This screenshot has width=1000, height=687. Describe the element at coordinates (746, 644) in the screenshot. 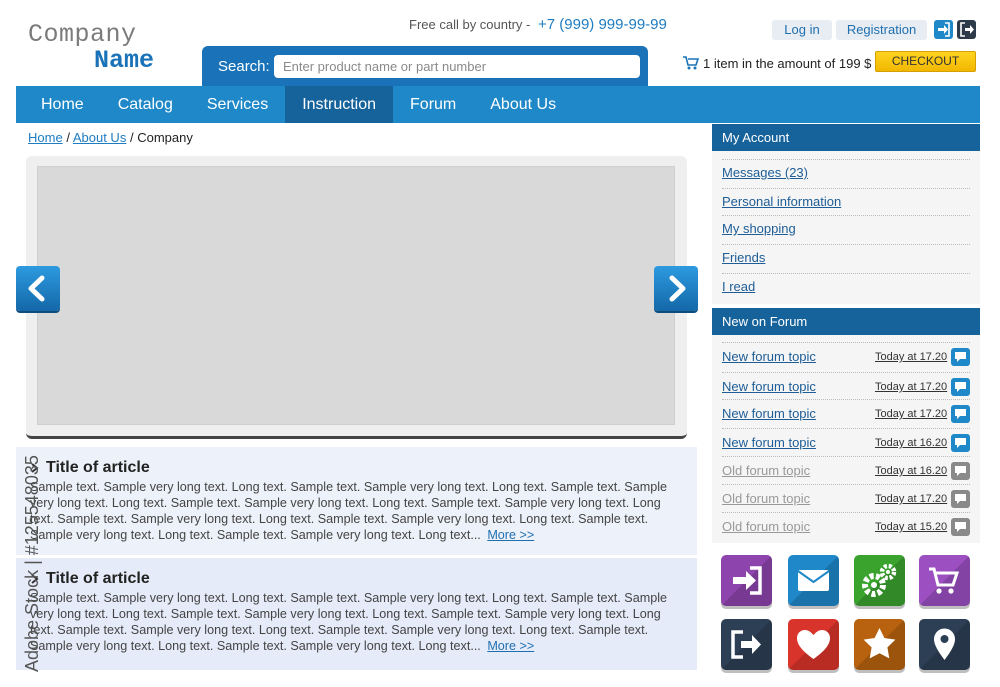

I see `logout-tile-icon` at that location.